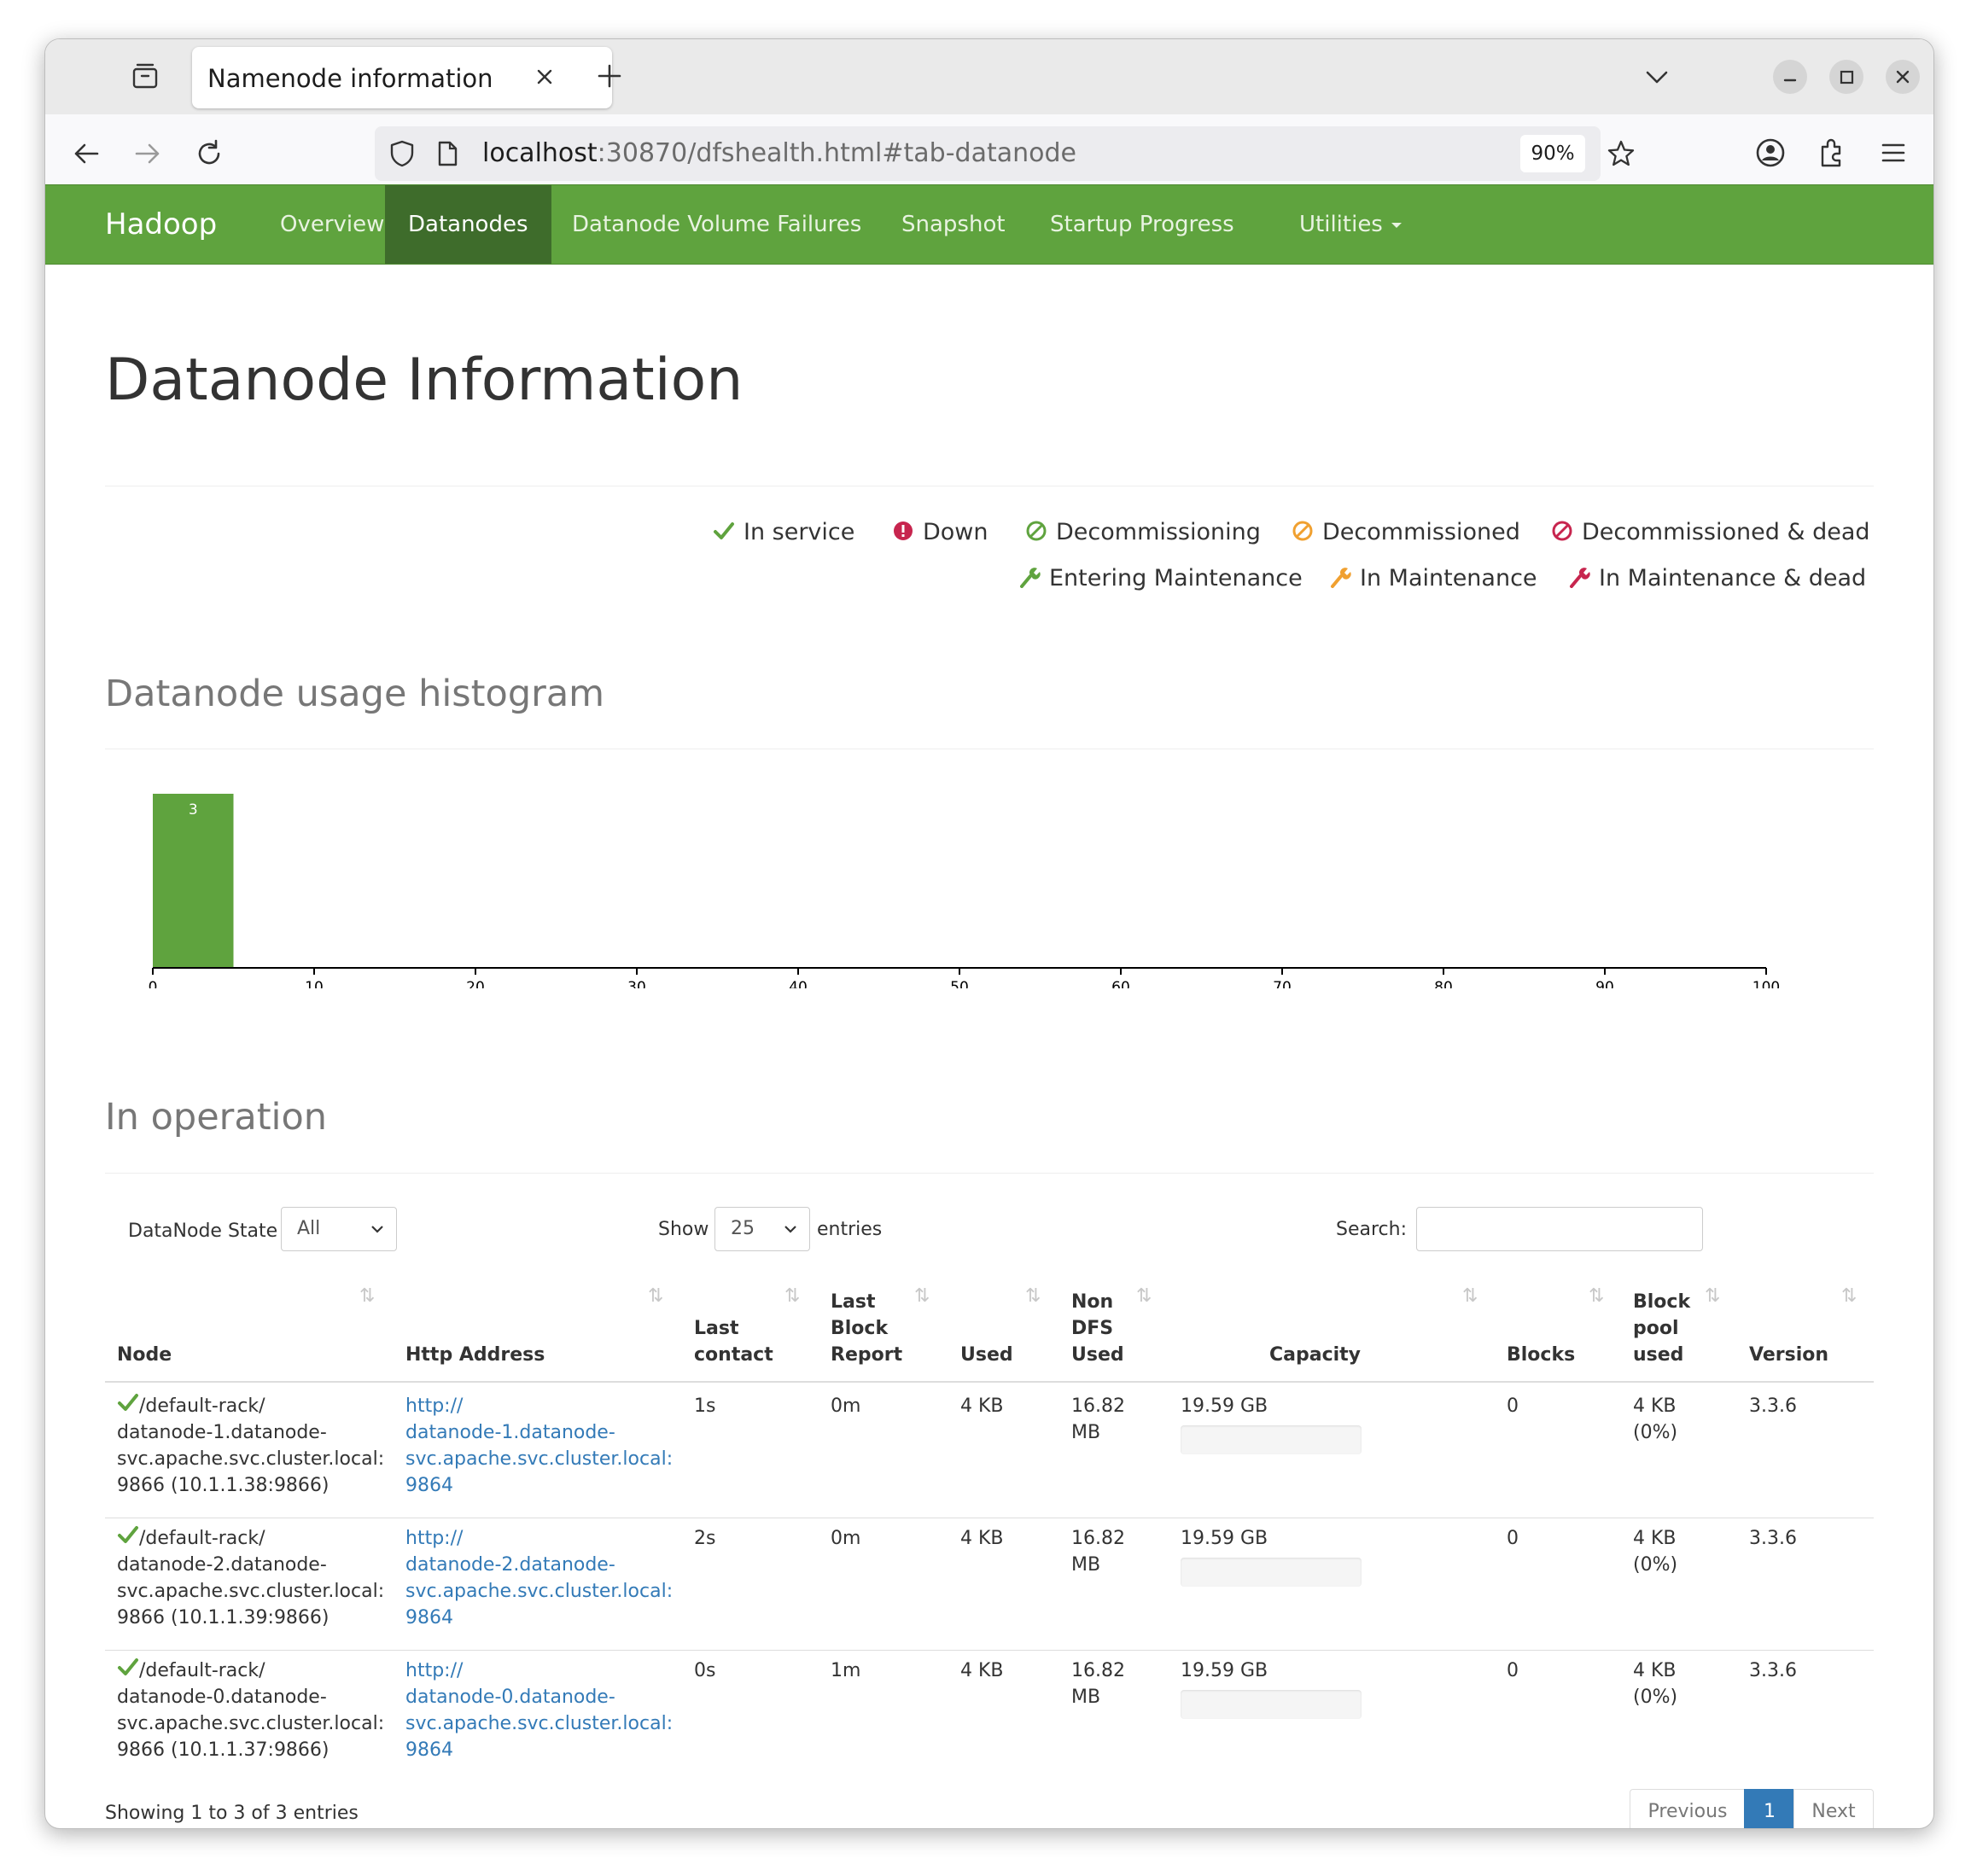  Describe the element at coordinates (1790, 77) in the screenshot. I see `minimize-icon` at that location.